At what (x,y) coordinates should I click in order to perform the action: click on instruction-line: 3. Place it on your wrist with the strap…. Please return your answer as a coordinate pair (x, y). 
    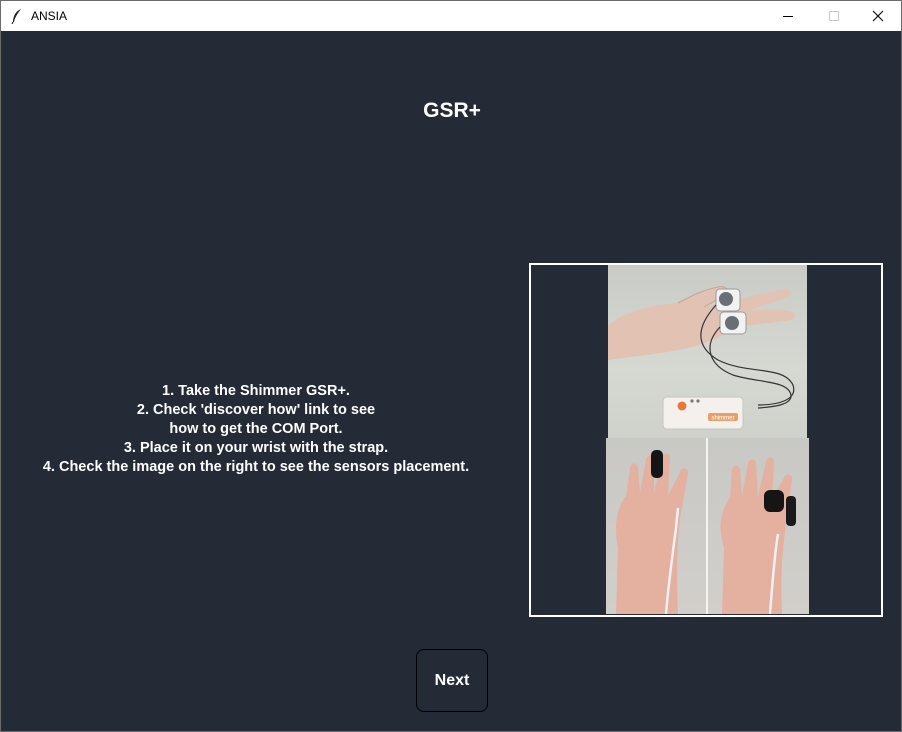
    Looking at the image, I should click on (256, 448).